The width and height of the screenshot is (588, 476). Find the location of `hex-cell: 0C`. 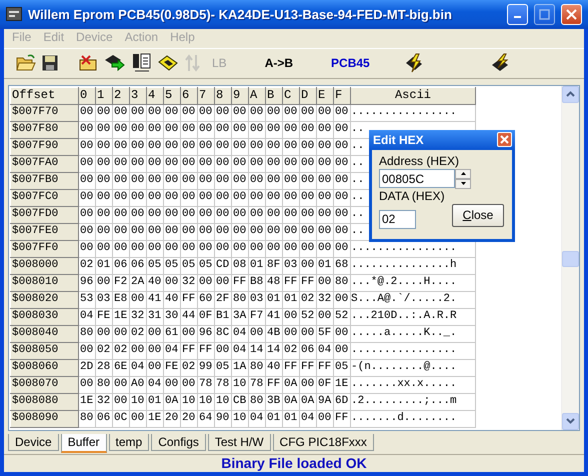

hex-cell: 0C is located at coordinates (121, 419).